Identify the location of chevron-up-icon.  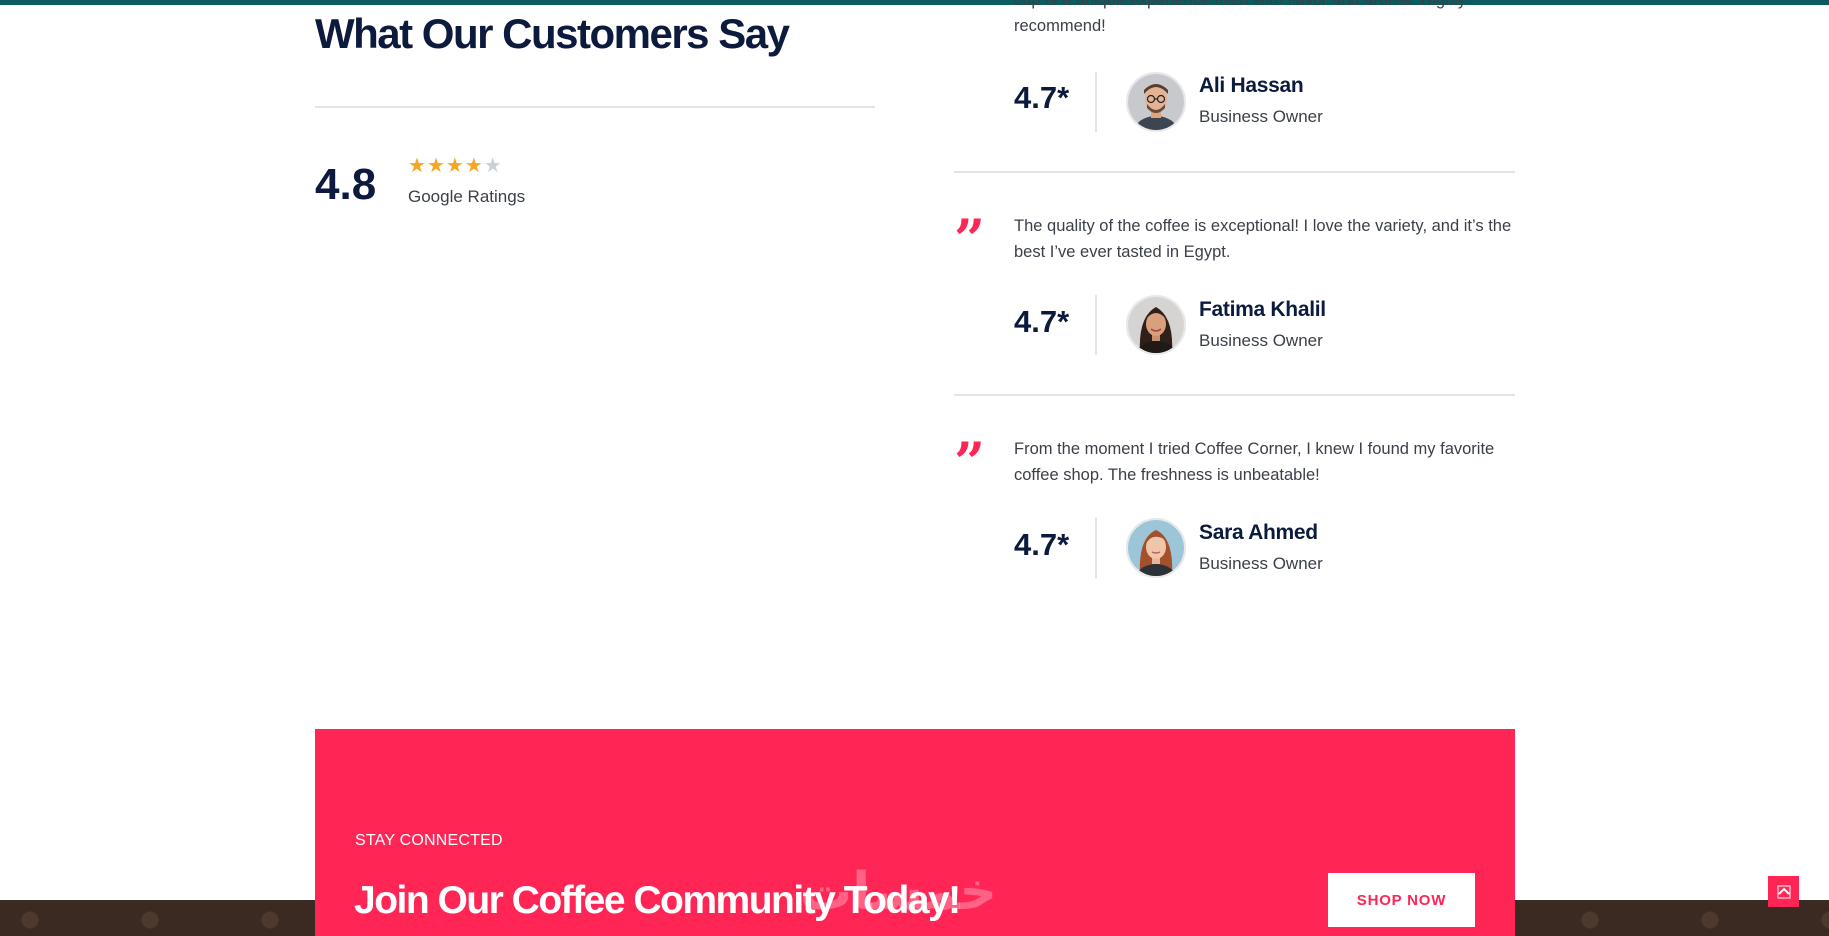
(1783, 891).